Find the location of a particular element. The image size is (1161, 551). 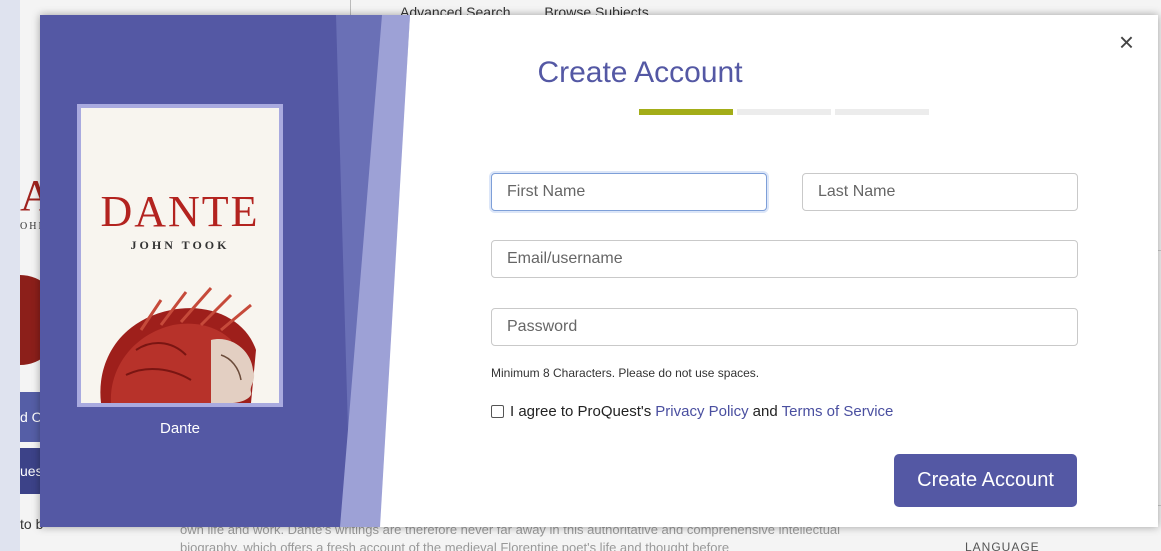

close-icon: × is located at coordinates (1126, 42).